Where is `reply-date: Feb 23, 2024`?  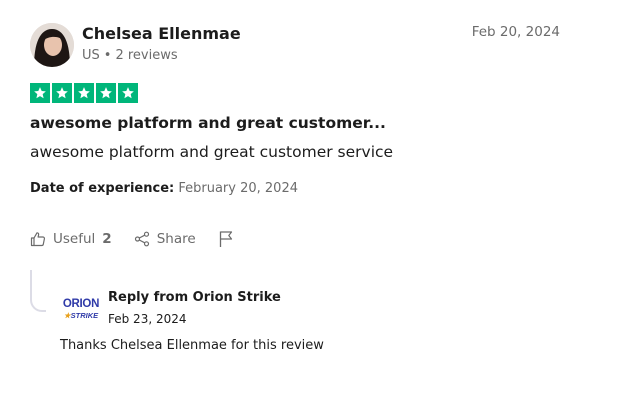
reply-date: Feb 23, 2024 is located at coordinates (147, 319).